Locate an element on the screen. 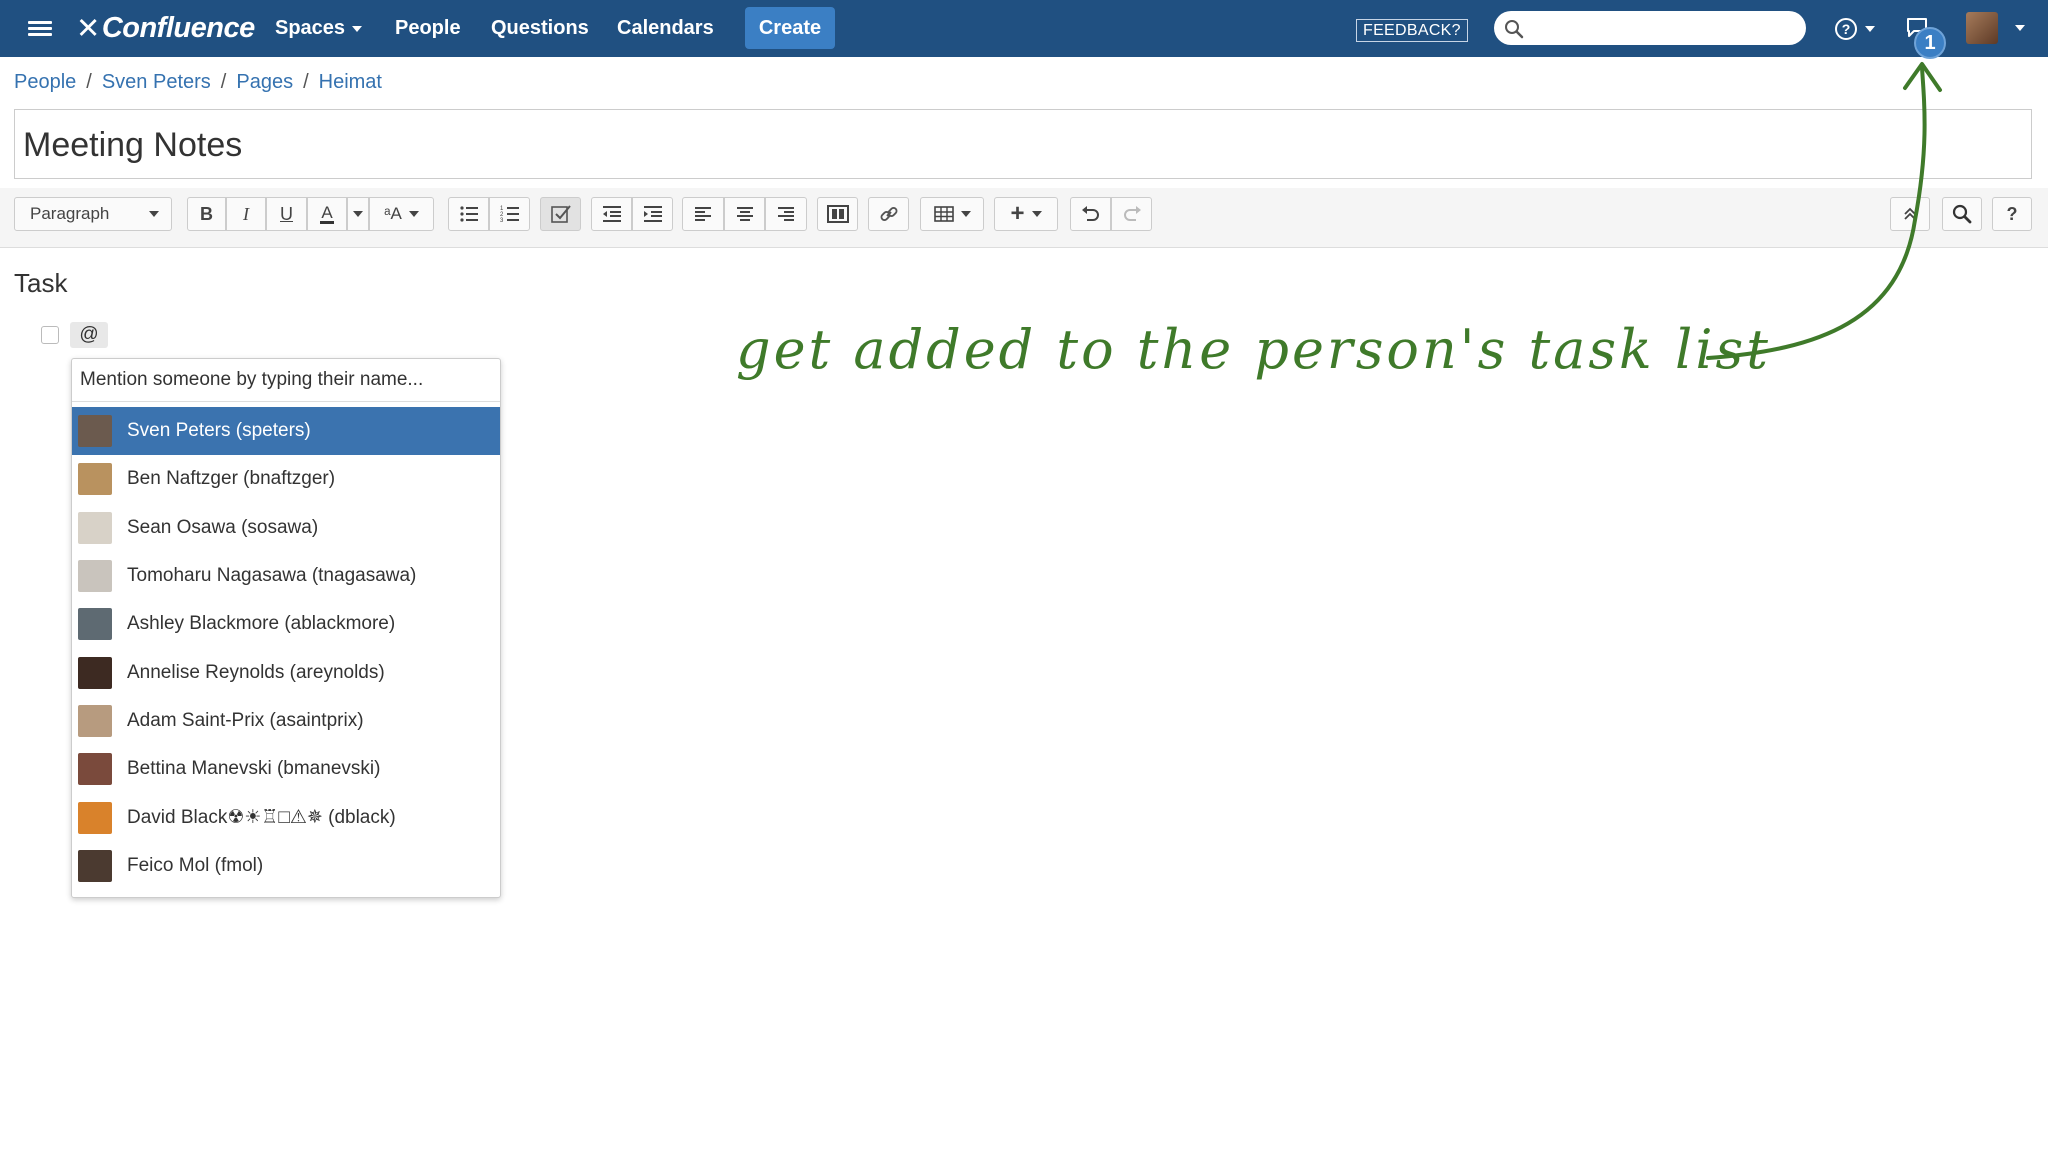 The width and height of the screenshot is (2048, 1152). numbered-list-button: 123 is located at coordinates (509, 214).